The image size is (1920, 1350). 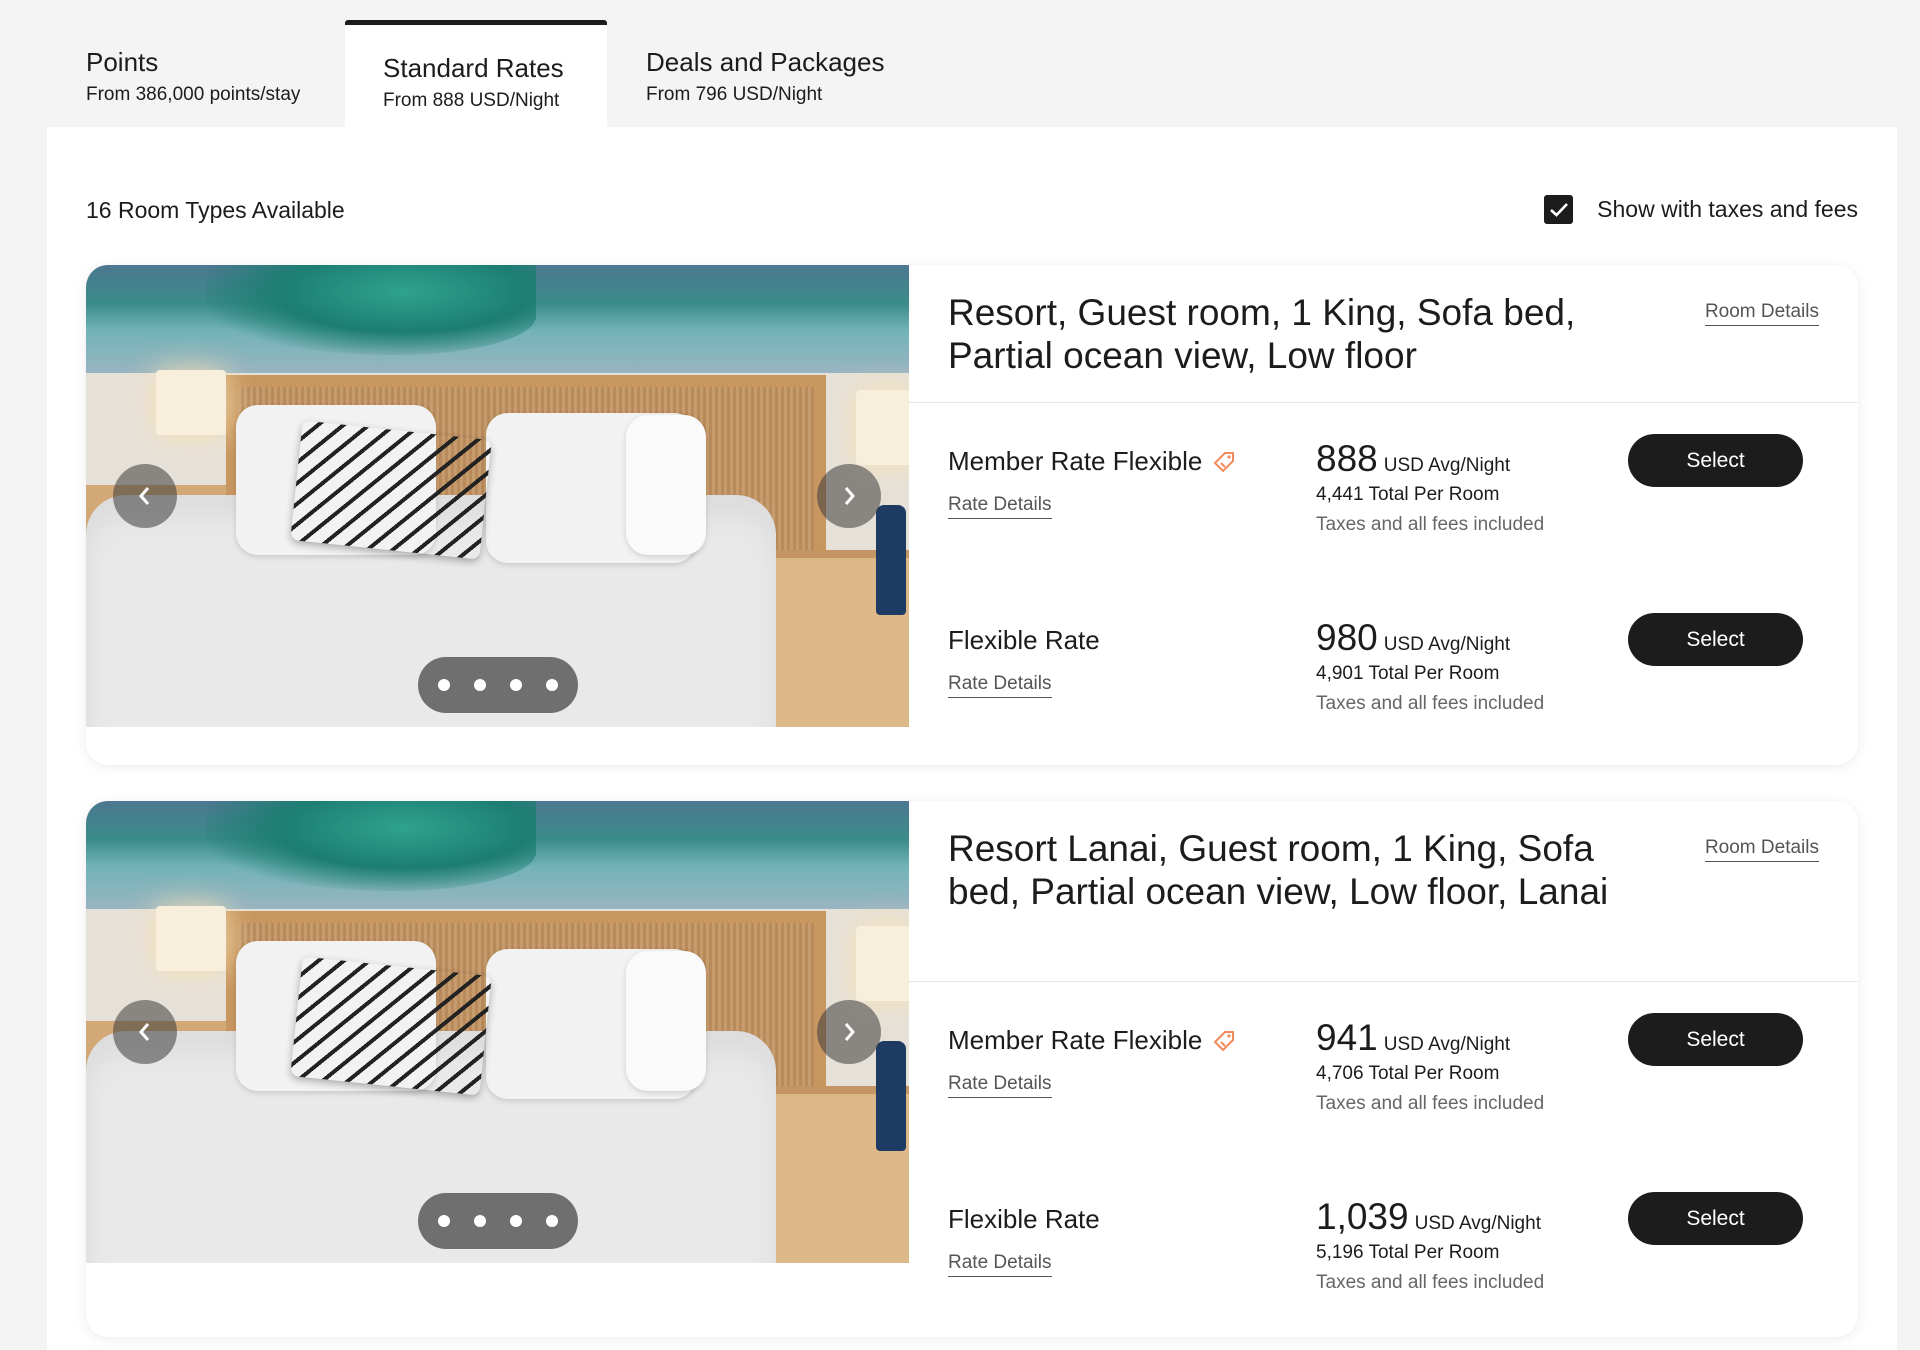 I want to click on tab-title: Standard Rates, so click(x=473, y=68).